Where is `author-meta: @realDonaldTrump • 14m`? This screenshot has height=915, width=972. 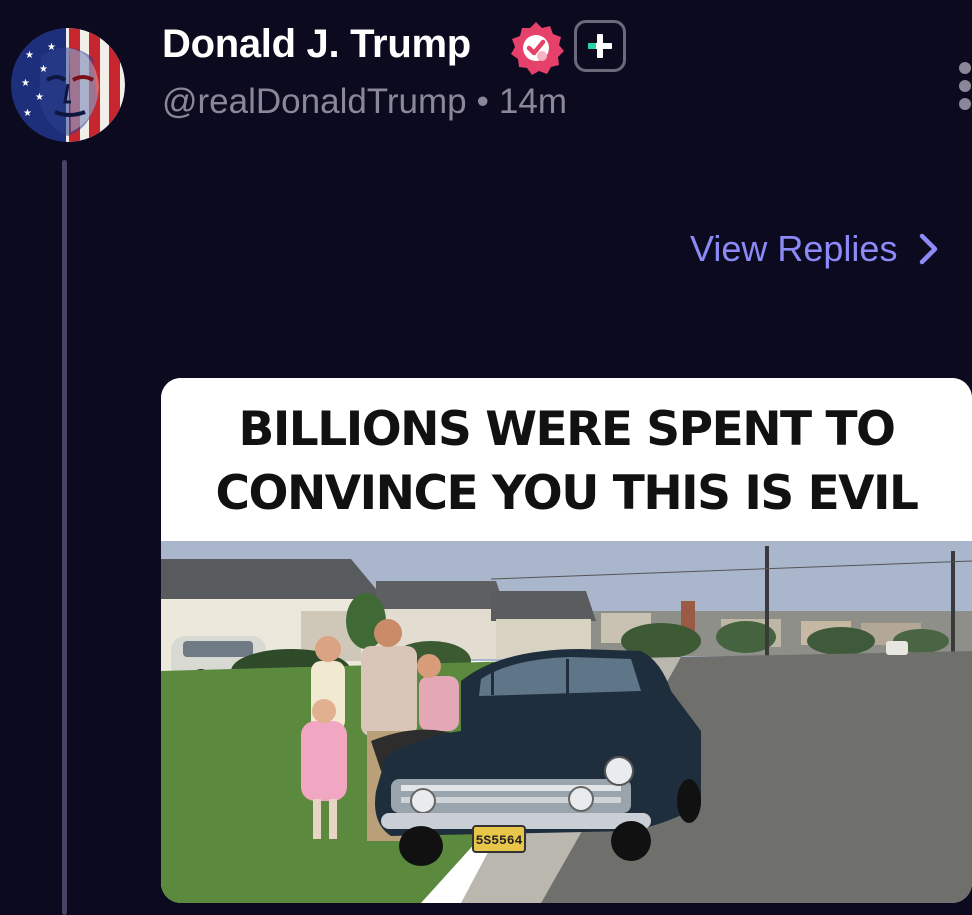 author-meta: @realDonaldTrump • 14m is located at coordinates (364, 102).